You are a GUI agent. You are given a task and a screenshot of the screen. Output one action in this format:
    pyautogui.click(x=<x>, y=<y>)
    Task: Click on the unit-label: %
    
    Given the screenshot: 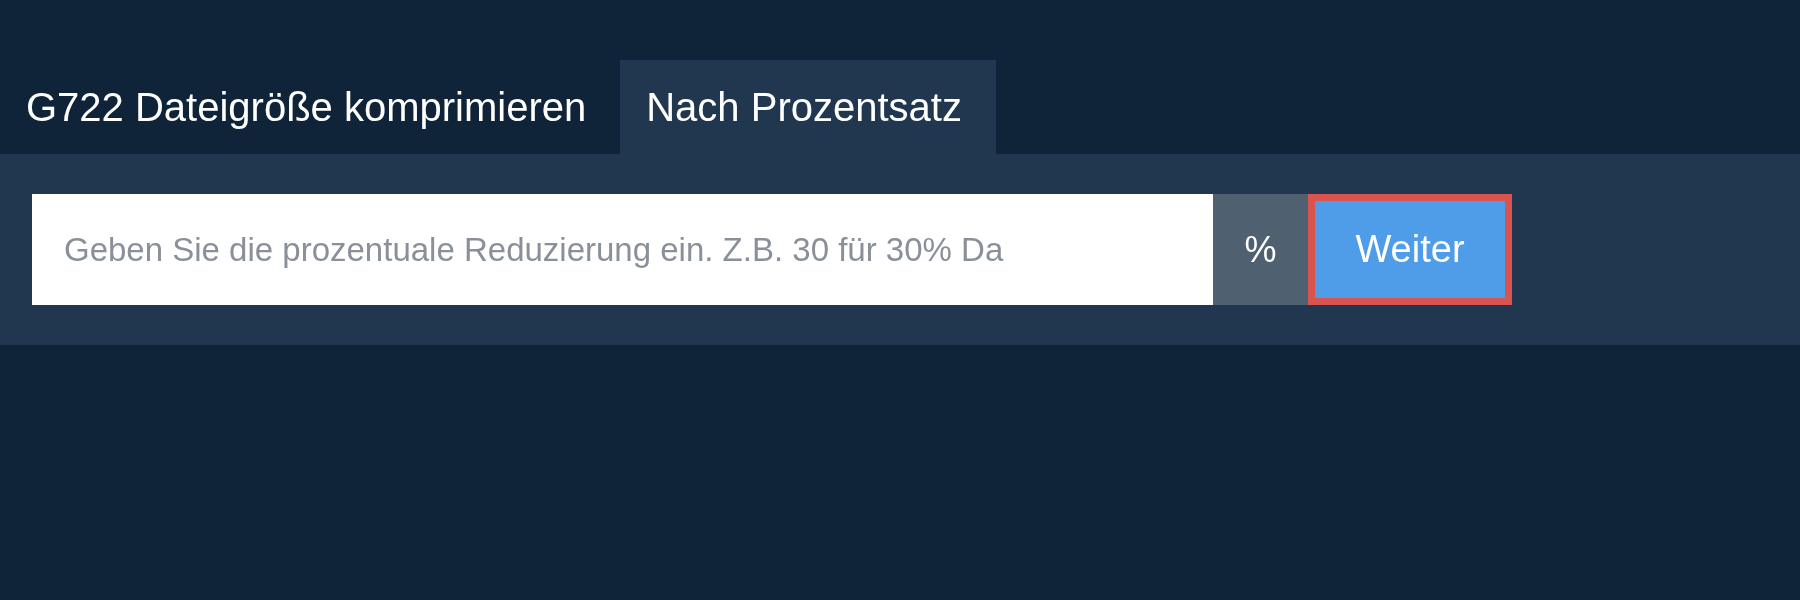 What is the action you would take?
    pyautogui.click(x=1260, y=249)
    